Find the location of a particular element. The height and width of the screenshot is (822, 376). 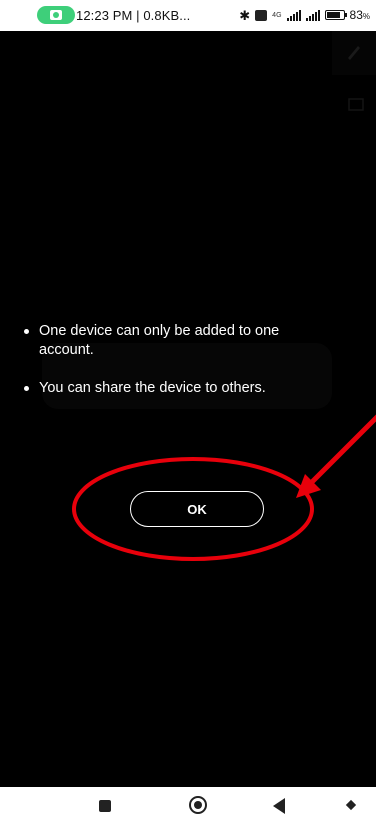

back-button is located at coordinates (280, 805).